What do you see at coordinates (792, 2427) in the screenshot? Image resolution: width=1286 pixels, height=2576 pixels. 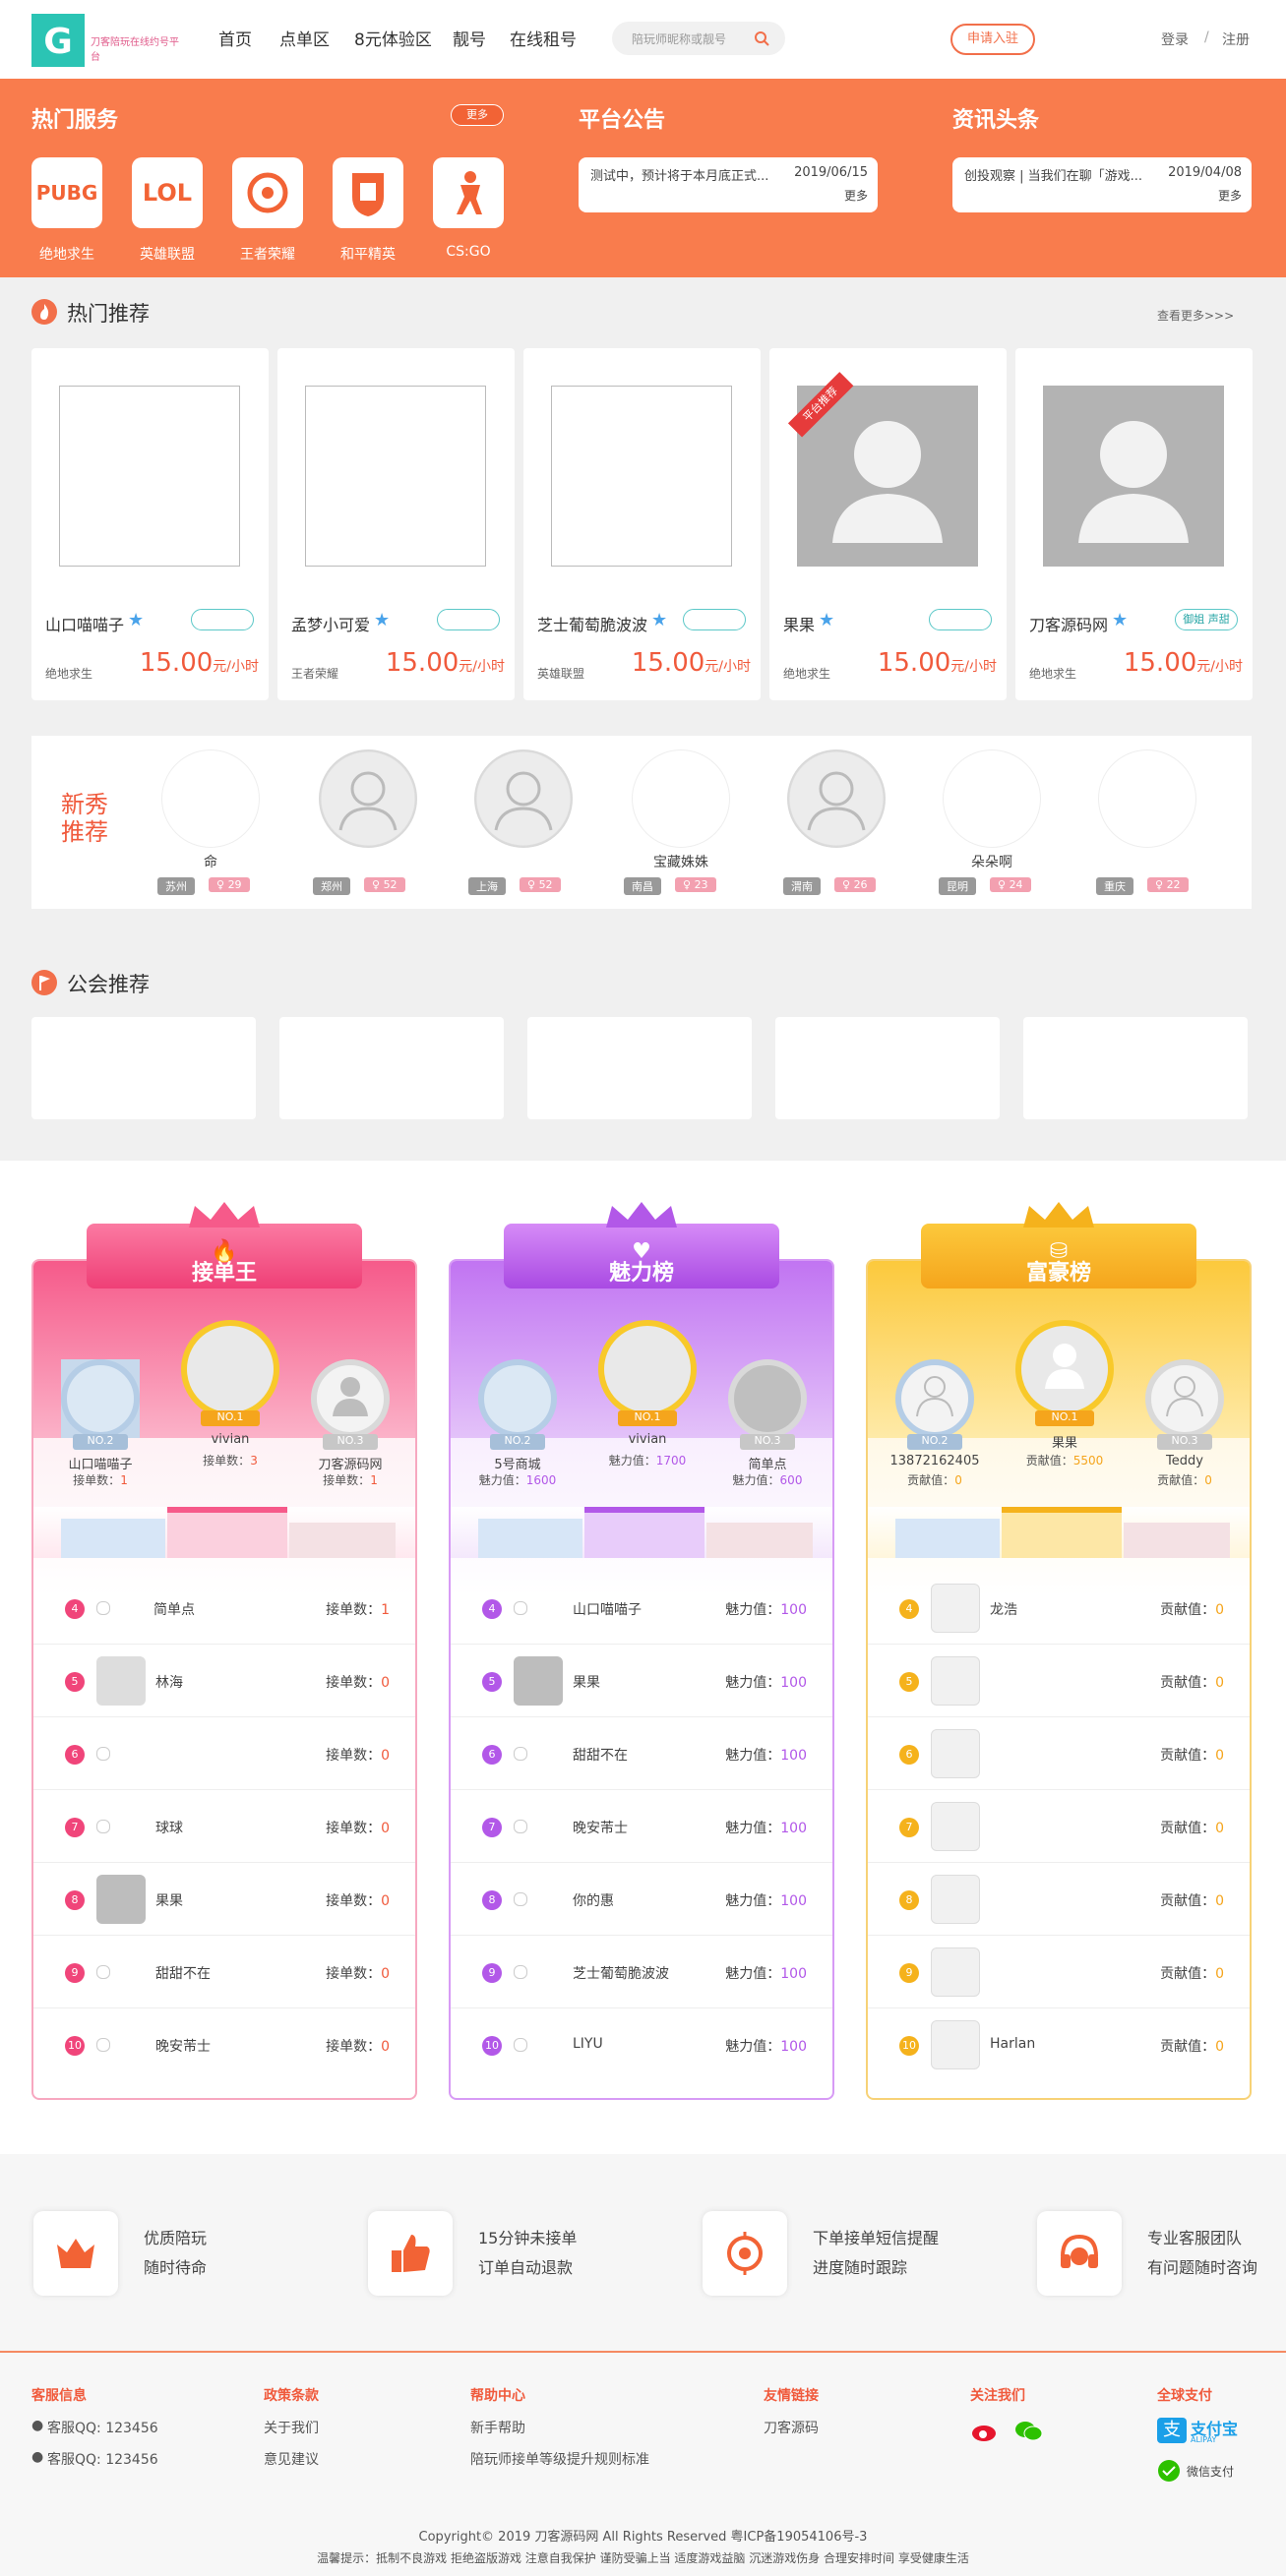 I see `footer-link: 刀客源码` at bounding box center [792, 2427].